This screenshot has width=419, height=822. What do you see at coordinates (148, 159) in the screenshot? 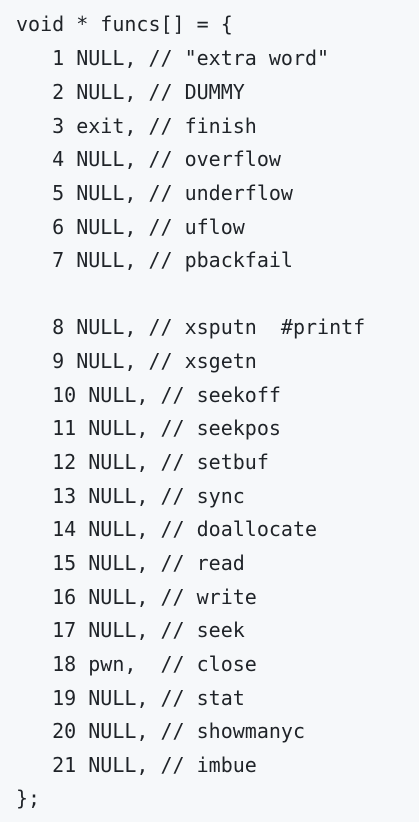
I see `code-line: 4 NULL, // overflow` at bounding box center [148, 159].